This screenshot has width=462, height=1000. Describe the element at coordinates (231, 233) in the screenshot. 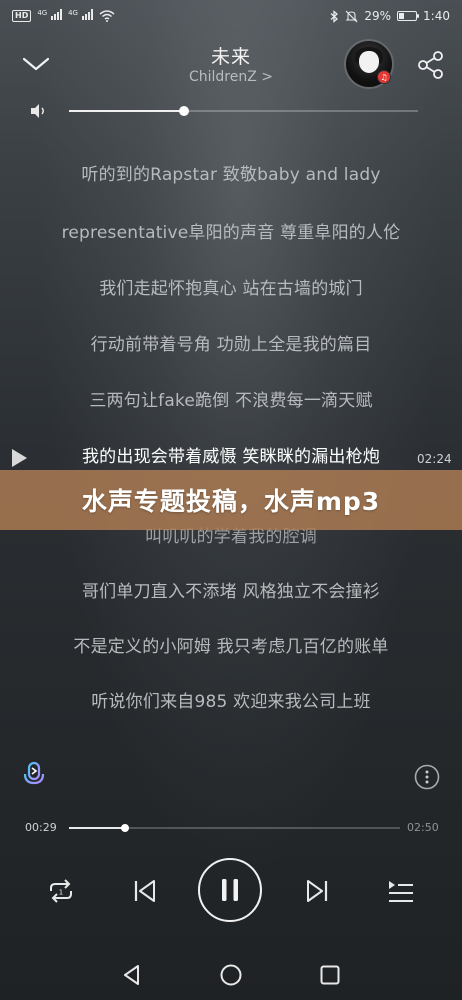

I see `lyric-line: representative阜阳的声音 尊重阜阳的人伦` at that location.